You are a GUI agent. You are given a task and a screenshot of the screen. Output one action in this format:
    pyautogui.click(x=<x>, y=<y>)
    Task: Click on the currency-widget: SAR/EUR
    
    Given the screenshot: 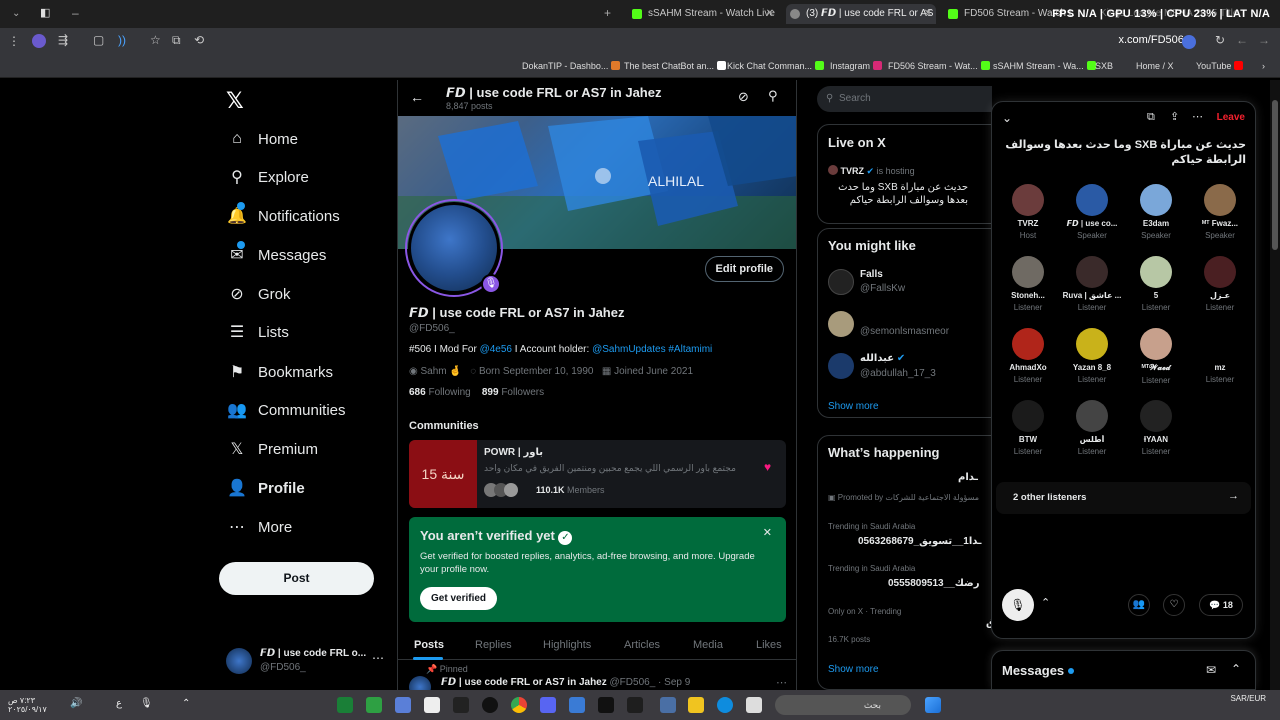 What is the action you would take?
    pyautogui.click(x=1248, y=698)
    